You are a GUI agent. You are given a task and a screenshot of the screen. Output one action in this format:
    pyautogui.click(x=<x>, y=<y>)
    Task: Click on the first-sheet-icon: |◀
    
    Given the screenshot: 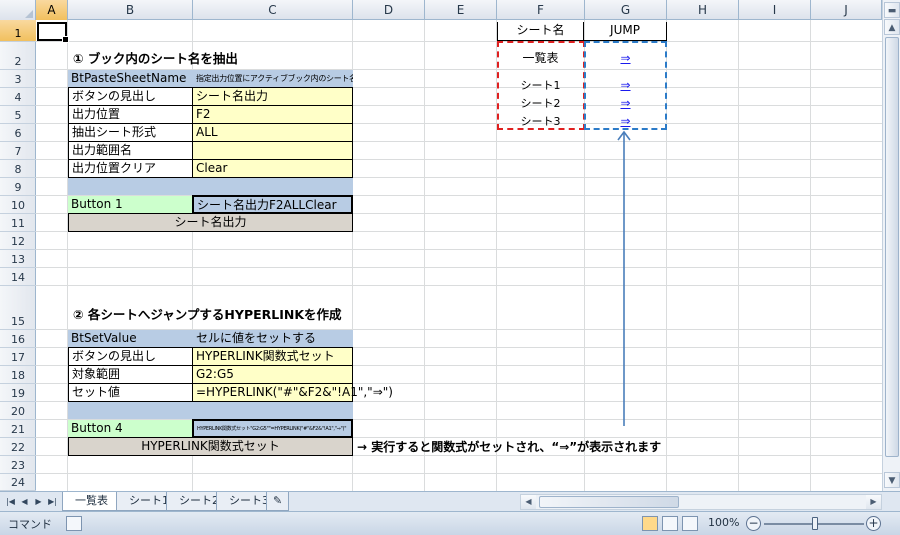 What is the action you would take?
    pyautogui.click(x=10, y=501)
    